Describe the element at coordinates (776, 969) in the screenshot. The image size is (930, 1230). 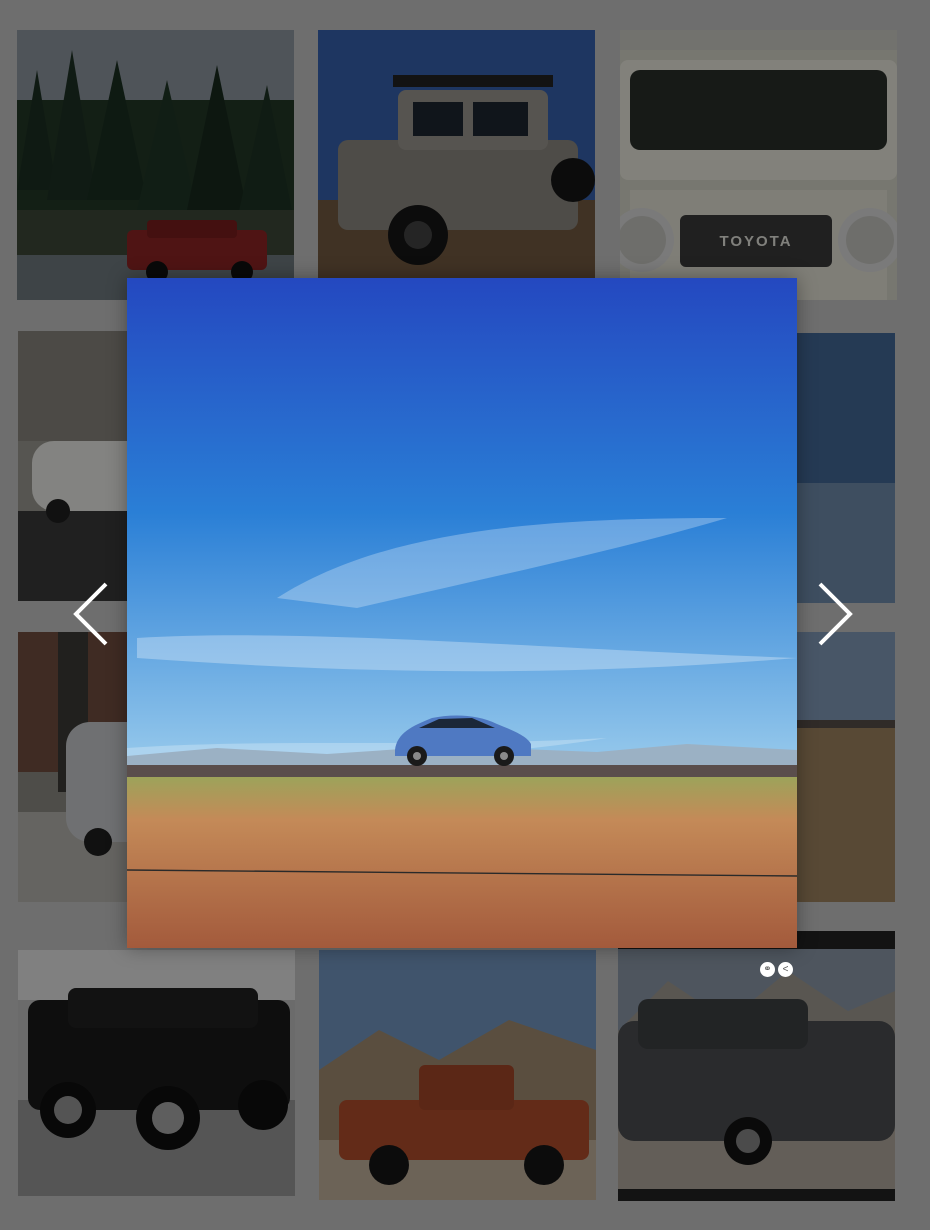
I see `tile-actions: ⚭ <` at that location.